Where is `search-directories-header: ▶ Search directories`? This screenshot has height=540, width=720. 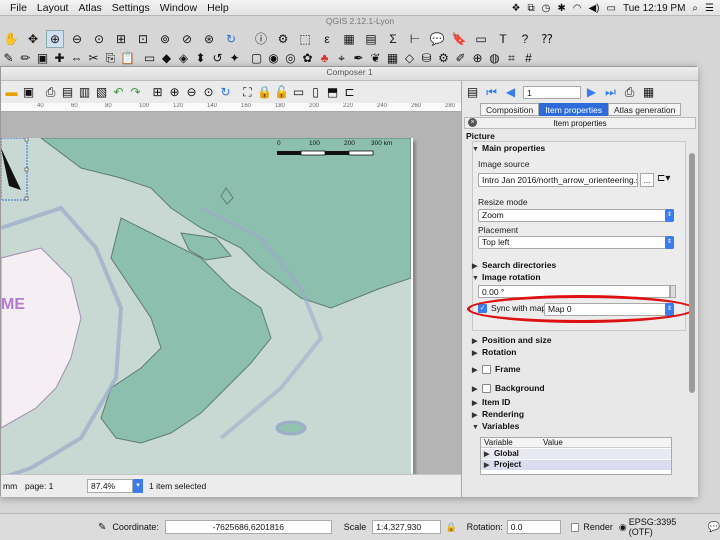
search-directories-header: ▶ Search directories is located at coordinates (514, 265).